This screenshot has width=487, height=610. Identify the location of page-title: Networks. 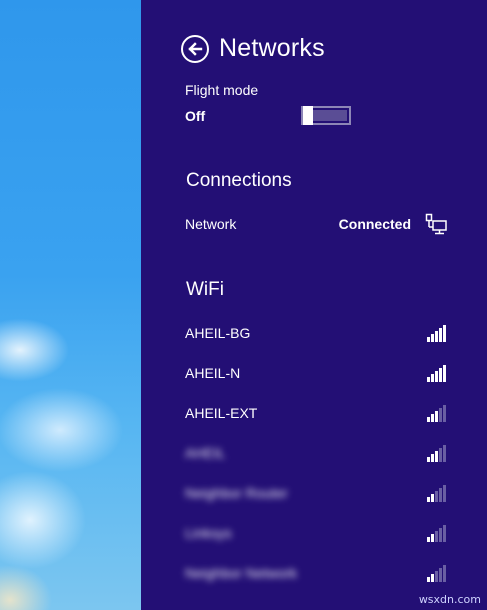
(272, 48).